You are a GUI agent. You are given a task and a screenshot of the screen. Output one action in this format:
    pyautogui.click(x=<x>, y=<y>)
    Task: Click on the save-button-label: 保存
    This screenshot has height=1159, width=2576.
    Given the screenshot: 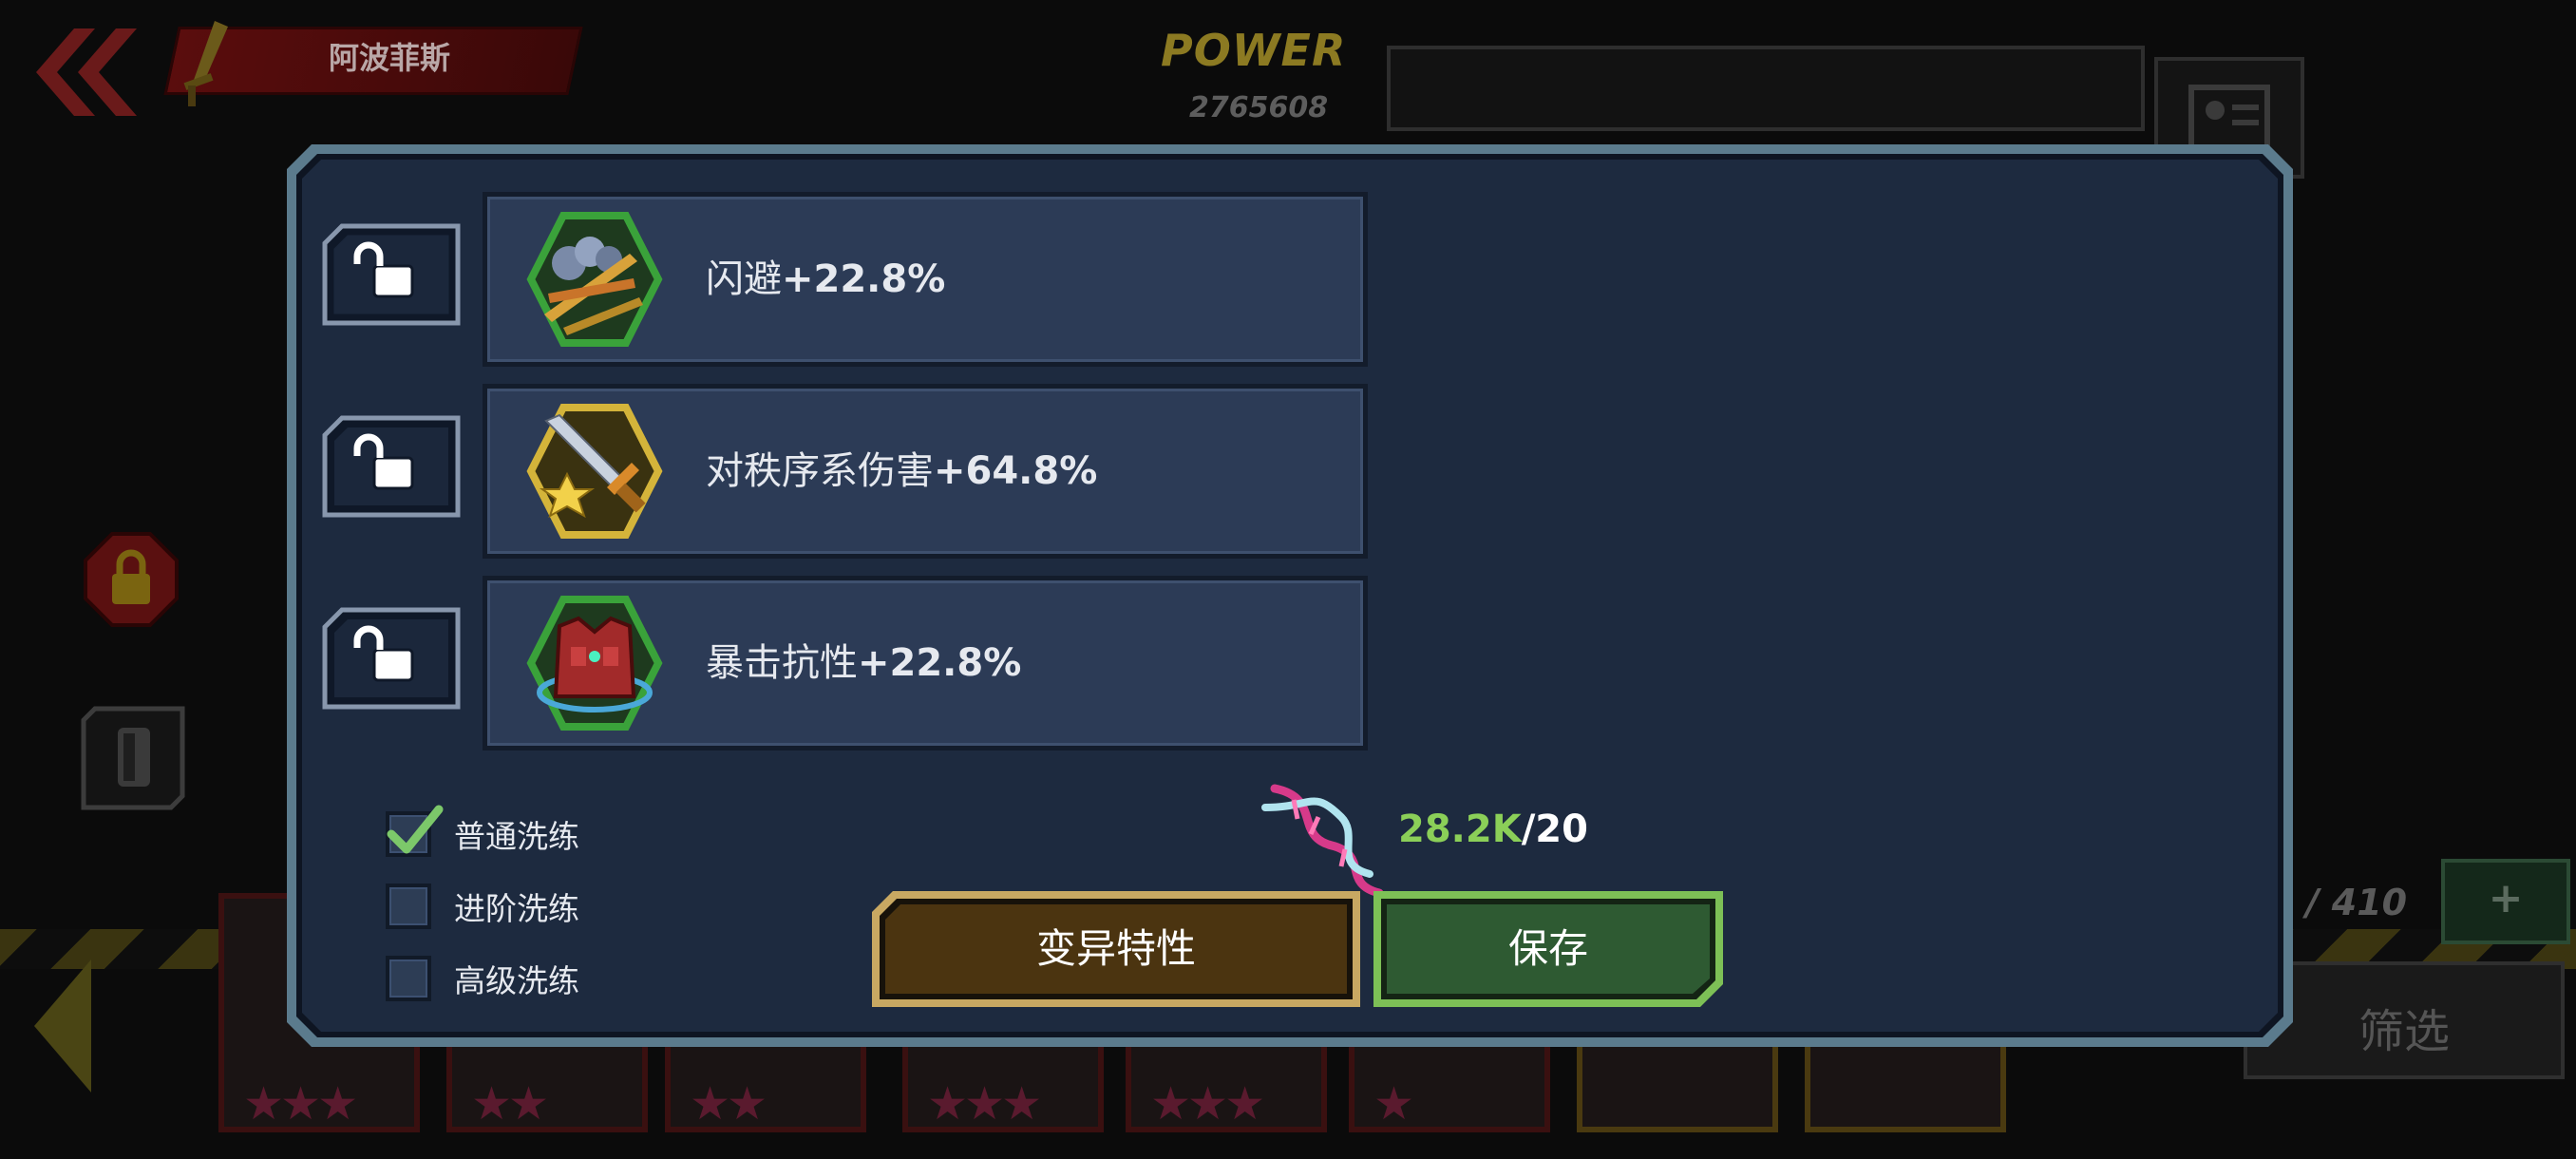 What is the action you would take?
    pyautogui.click(x=1547, y=948)
    